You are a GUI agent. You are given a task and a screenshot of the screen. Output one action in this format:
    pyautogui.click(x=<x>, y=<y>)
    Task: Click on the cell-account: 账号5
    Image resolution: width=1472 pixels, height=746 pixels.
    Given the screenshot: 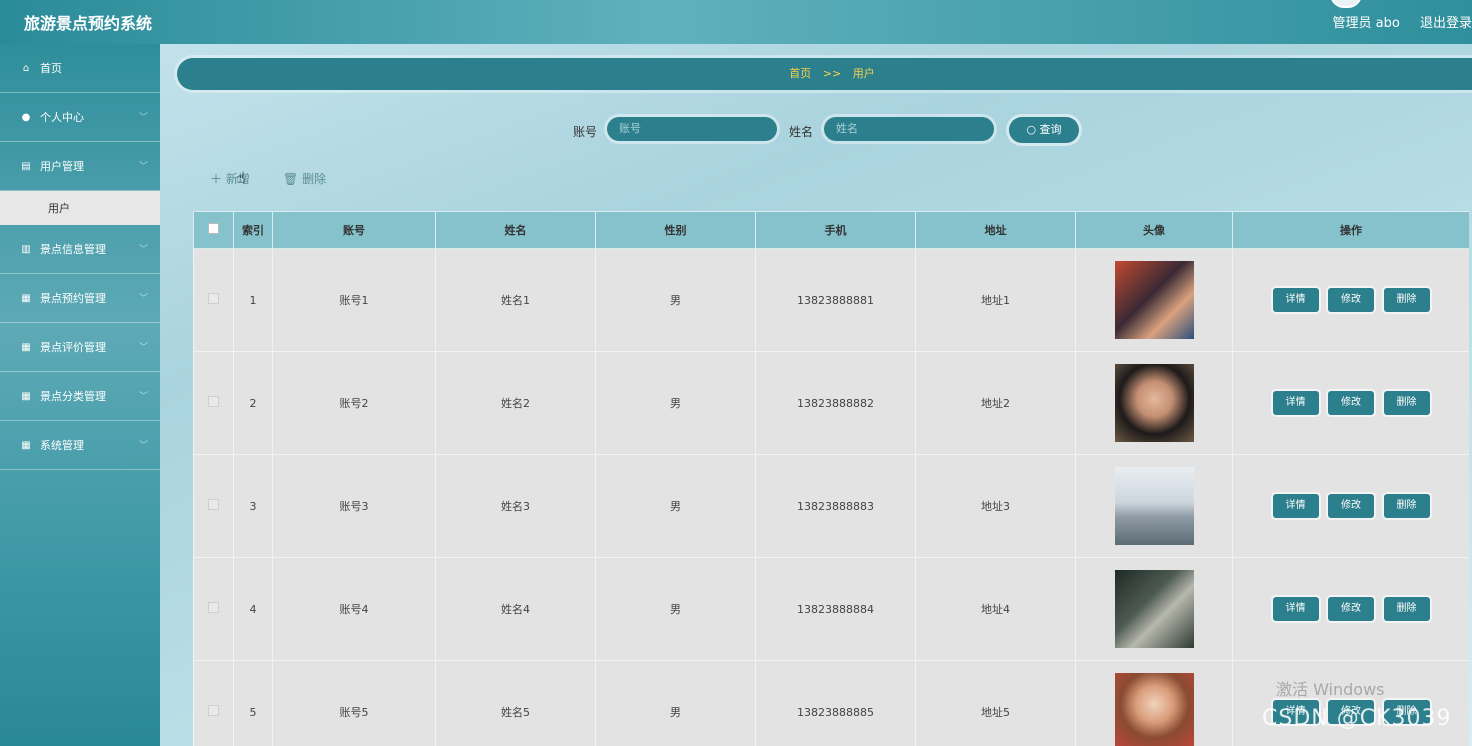 What is the action you would take?
    pyautogui.click(x=354, y=703)
    